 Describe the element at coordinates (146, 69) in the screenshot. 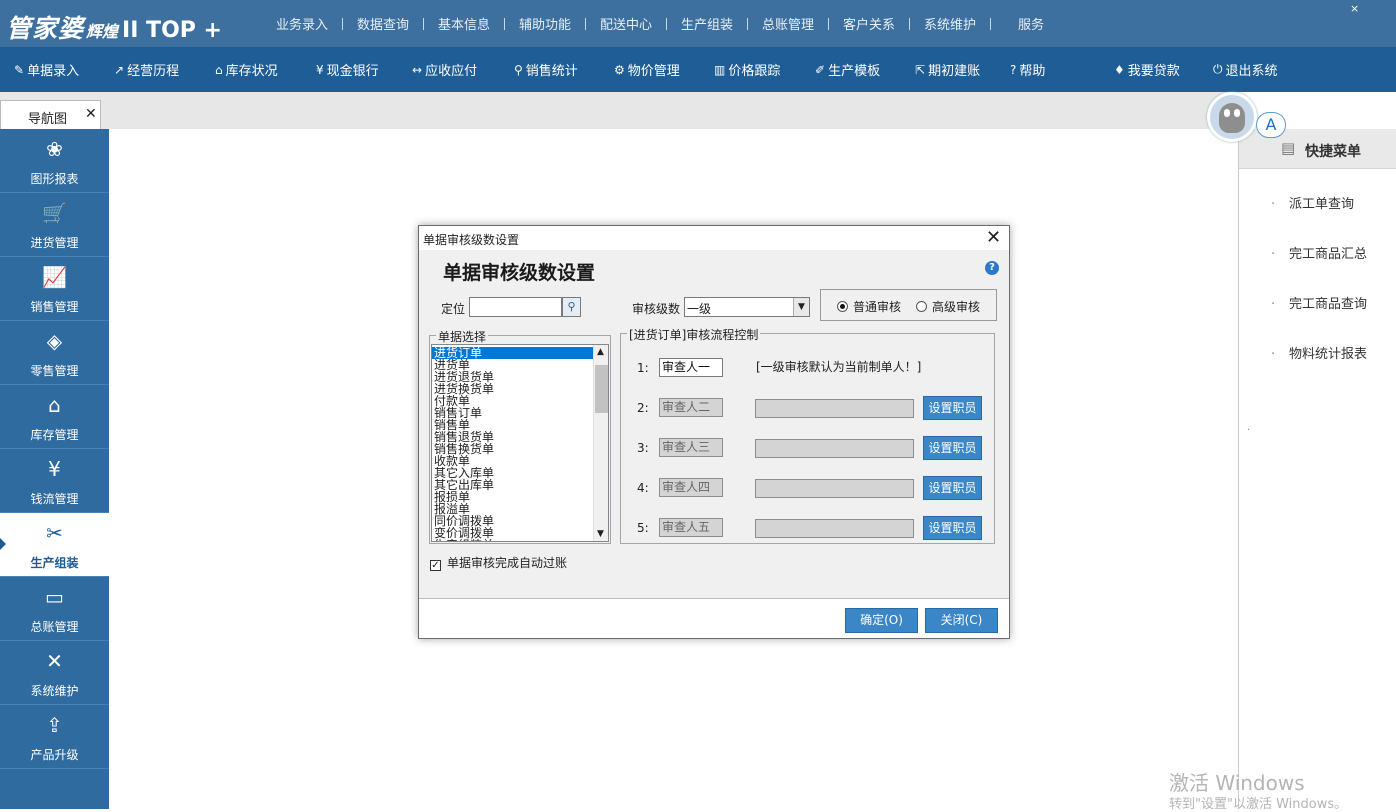

I see `toolbar-item: ↗ 经营历程` at that location.